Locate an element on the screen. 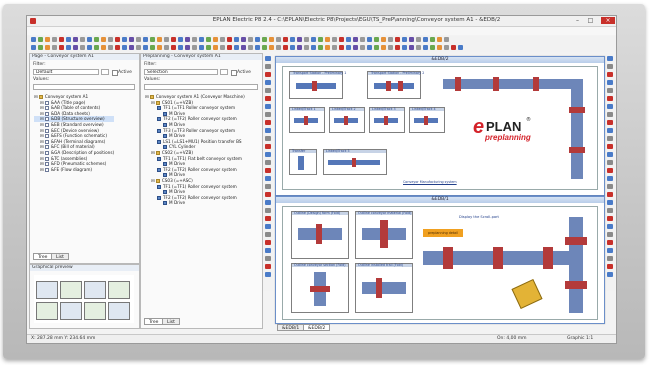 This screenshot has width=653, height=365. prep-tree-item: M Drive is located at coordinates (195, 203).